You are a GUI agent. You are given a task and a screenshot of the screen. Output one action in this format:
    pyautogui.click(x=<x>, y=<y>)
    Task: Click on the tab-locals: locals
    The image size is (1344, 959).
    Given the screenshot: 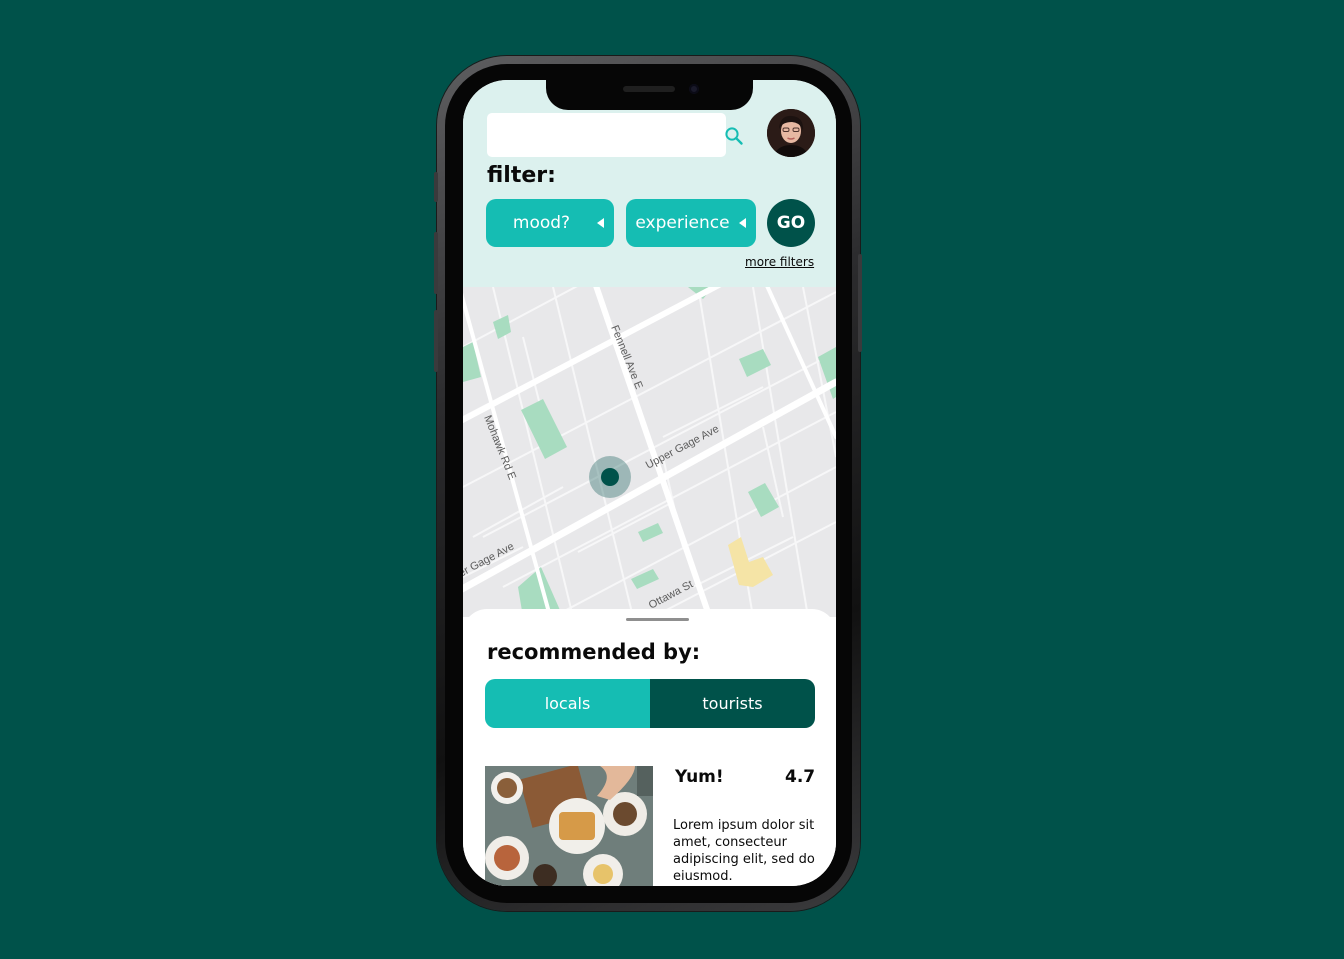 What is the action you would take?
    pyautogui.click(x=567, y=703)
    